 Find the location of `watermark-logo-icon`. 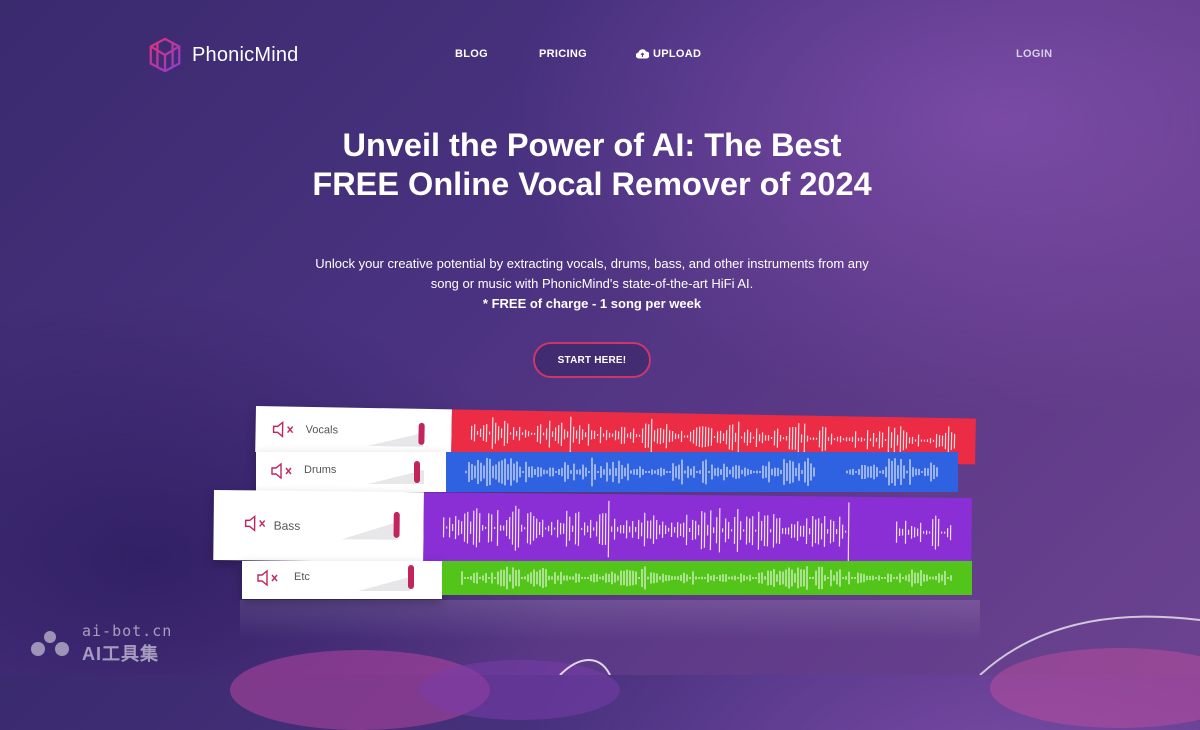

watermark-logo-icon is located at coordinates (50, 644).